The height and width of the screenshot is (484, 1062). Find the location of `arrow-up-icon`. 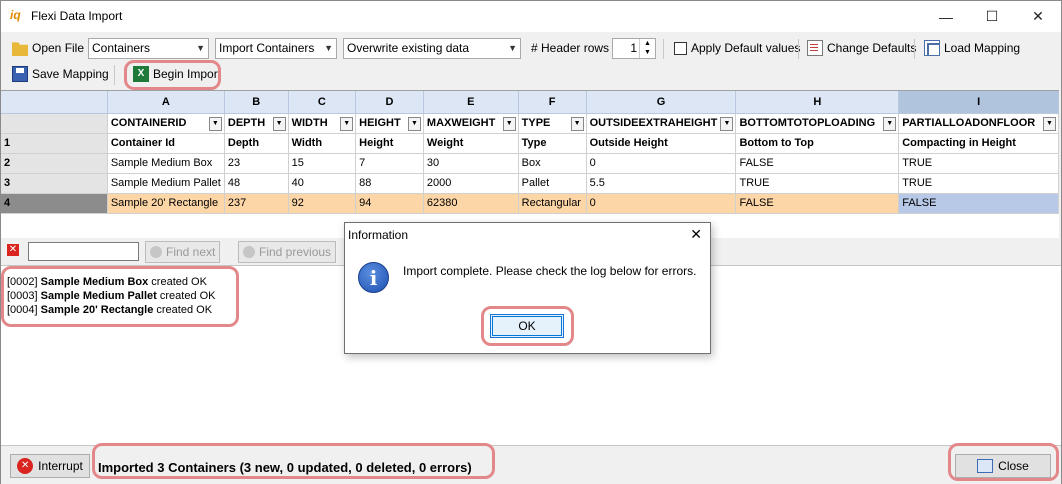

arrow-up-icon is located at coordinates (249, 252).